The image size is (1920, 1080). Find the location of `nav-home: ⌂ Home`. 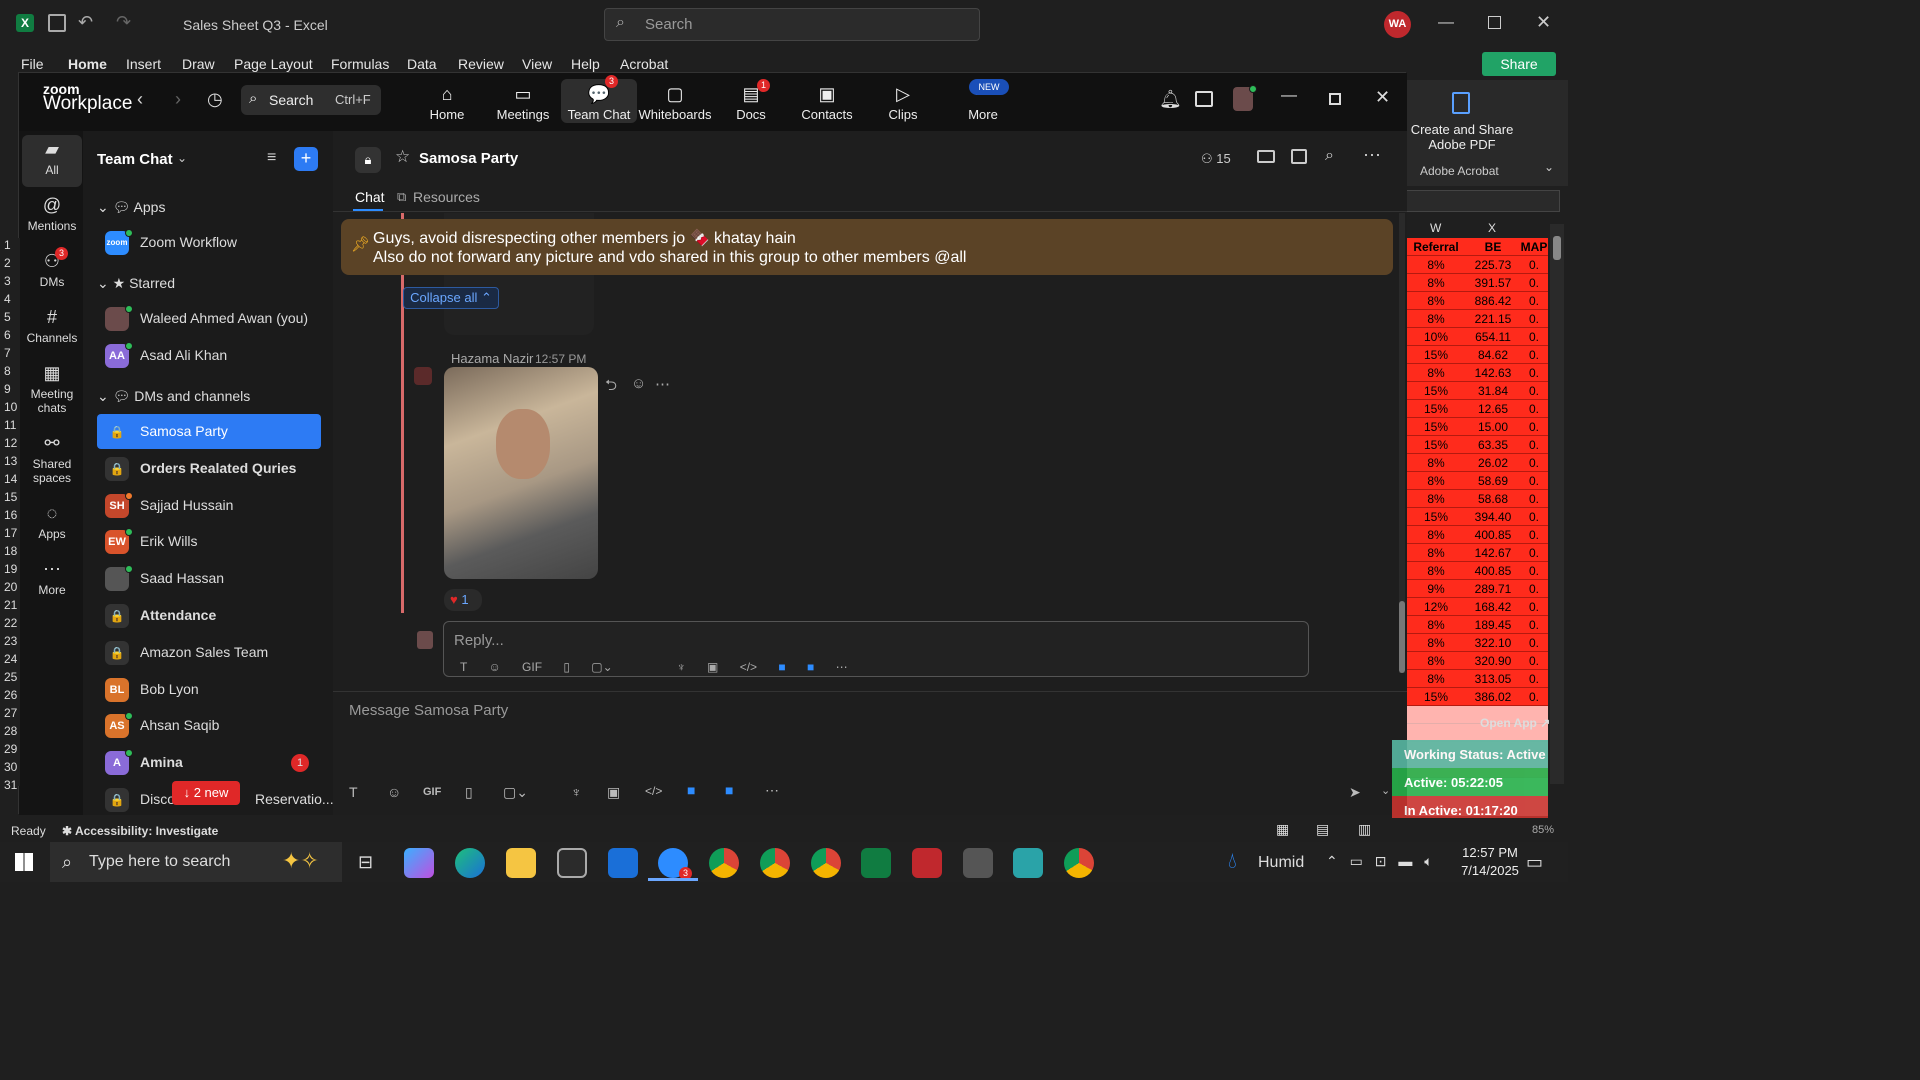

nav-home: ⌂ Home is located at coordinates (447, 102).